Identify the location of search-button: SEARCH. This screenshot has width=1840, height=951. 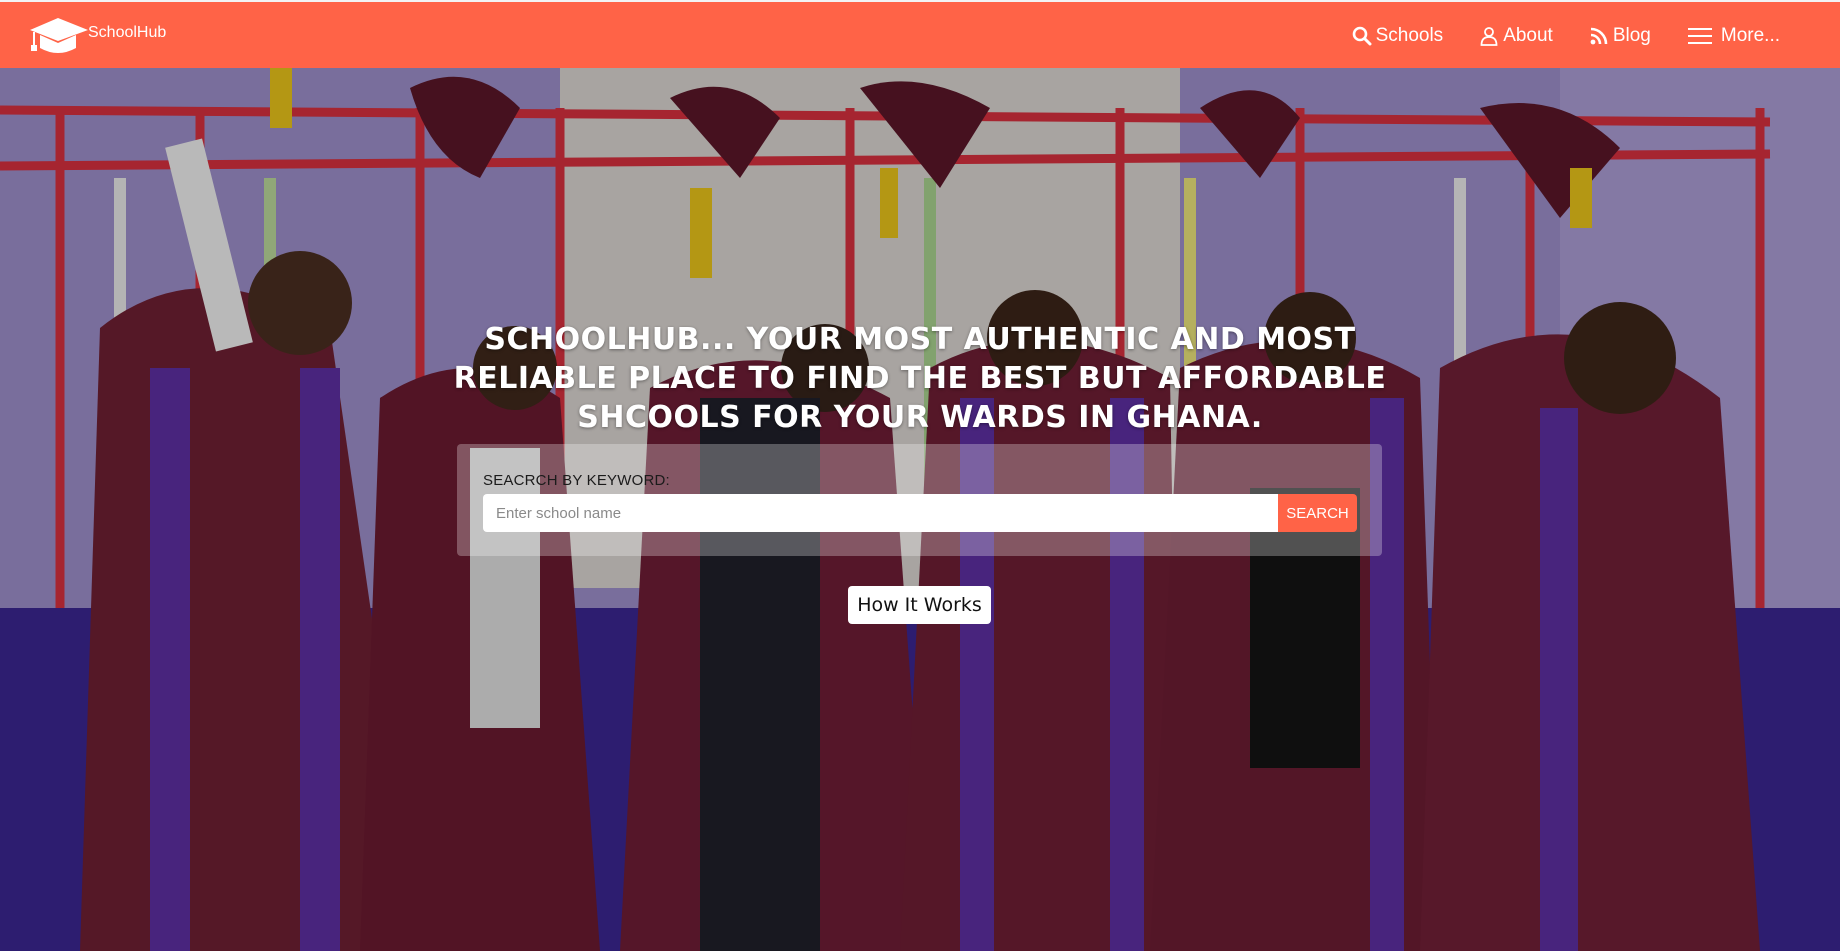
(1317, 513).